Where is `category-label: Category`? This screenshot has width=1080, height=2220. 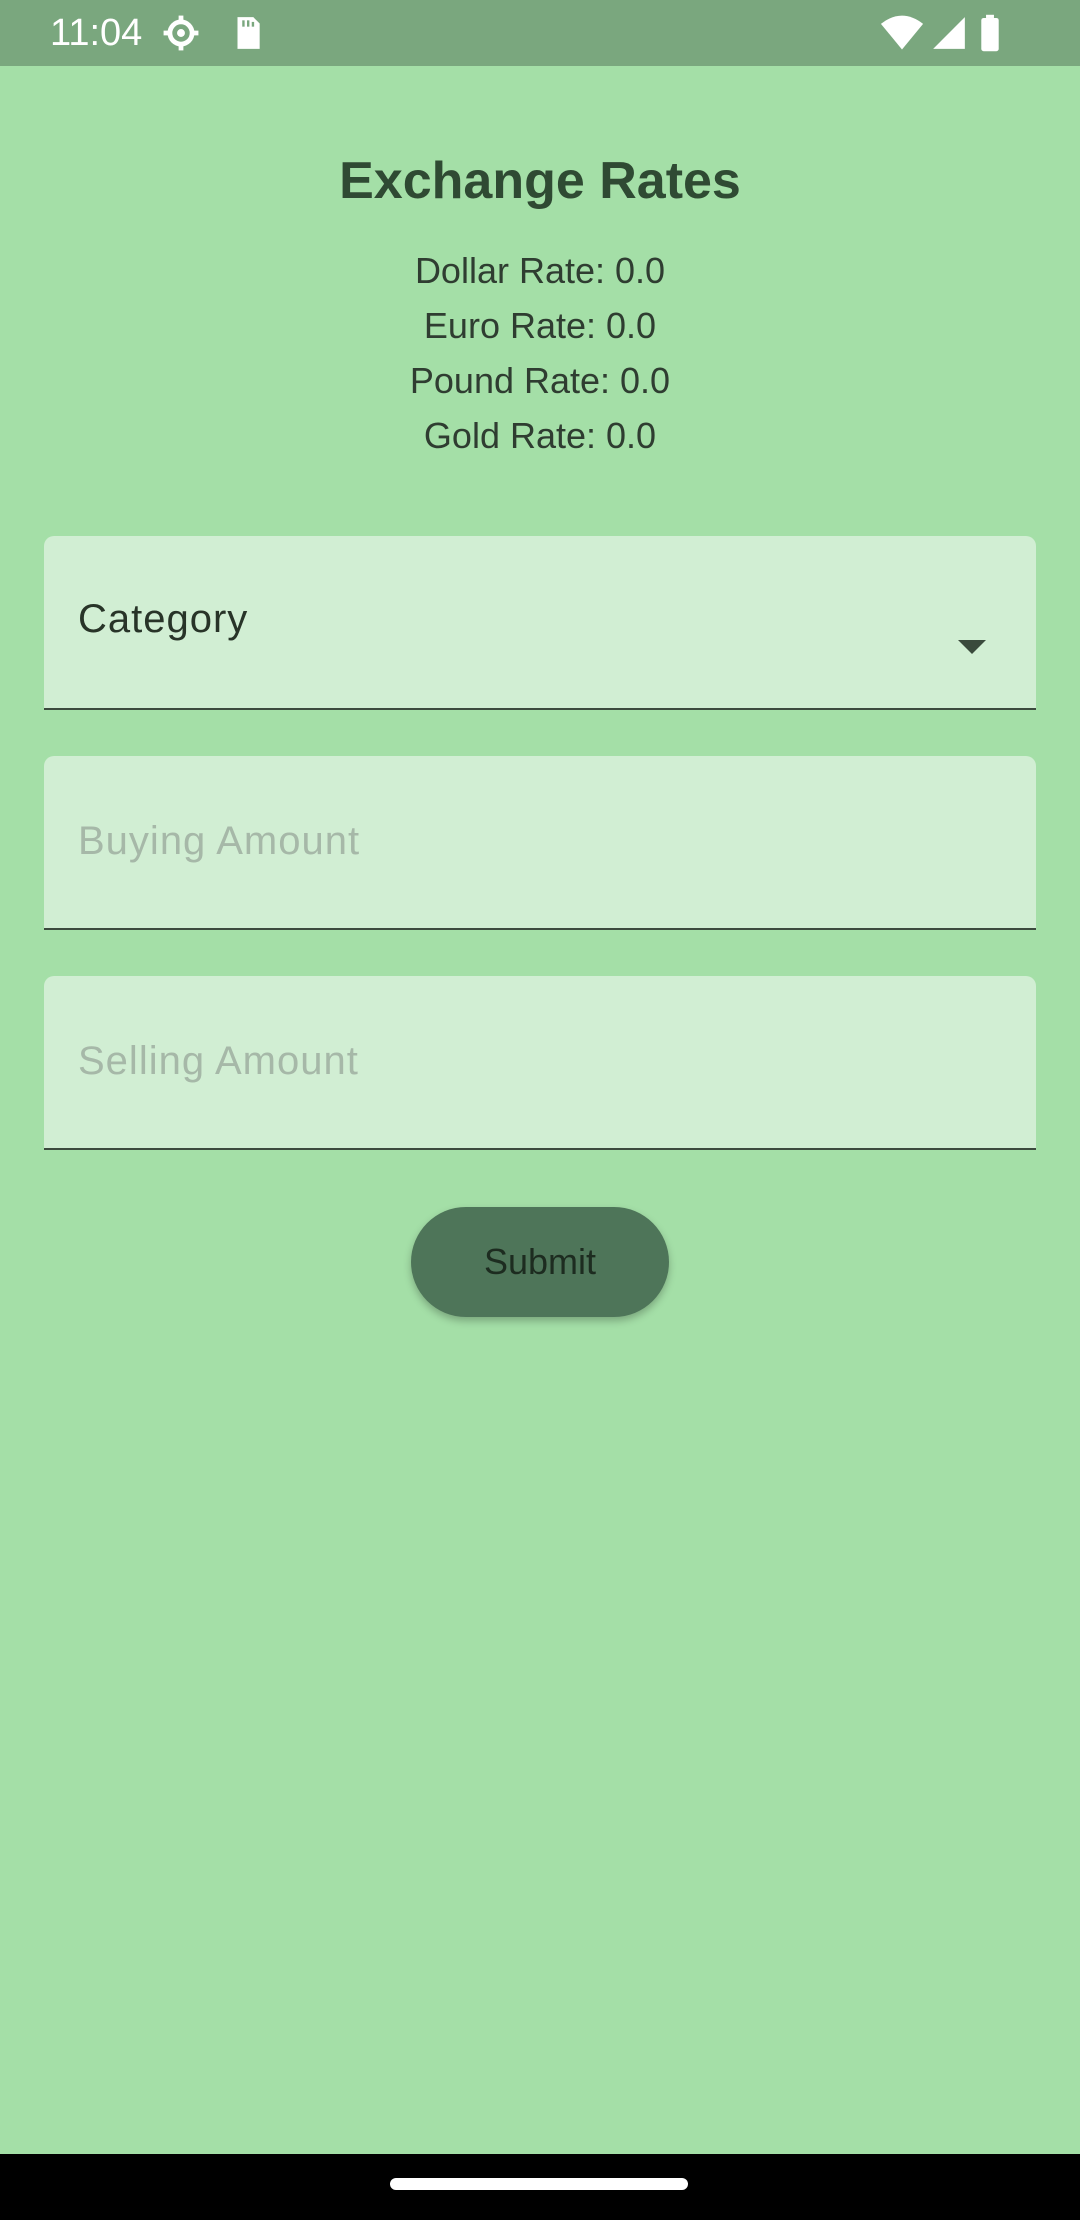
category-label: Category is located at coordinates (163, 619).